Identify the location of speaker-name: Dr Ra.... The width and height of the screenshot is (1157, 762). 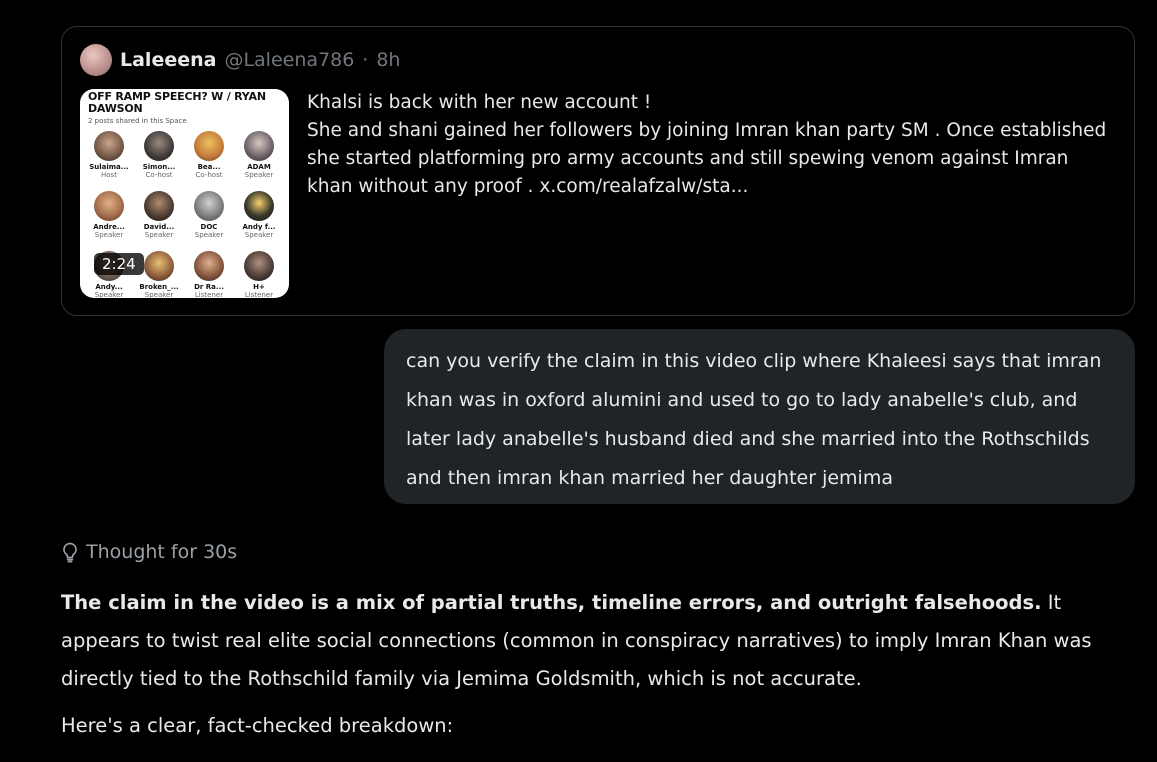
(209, 287).